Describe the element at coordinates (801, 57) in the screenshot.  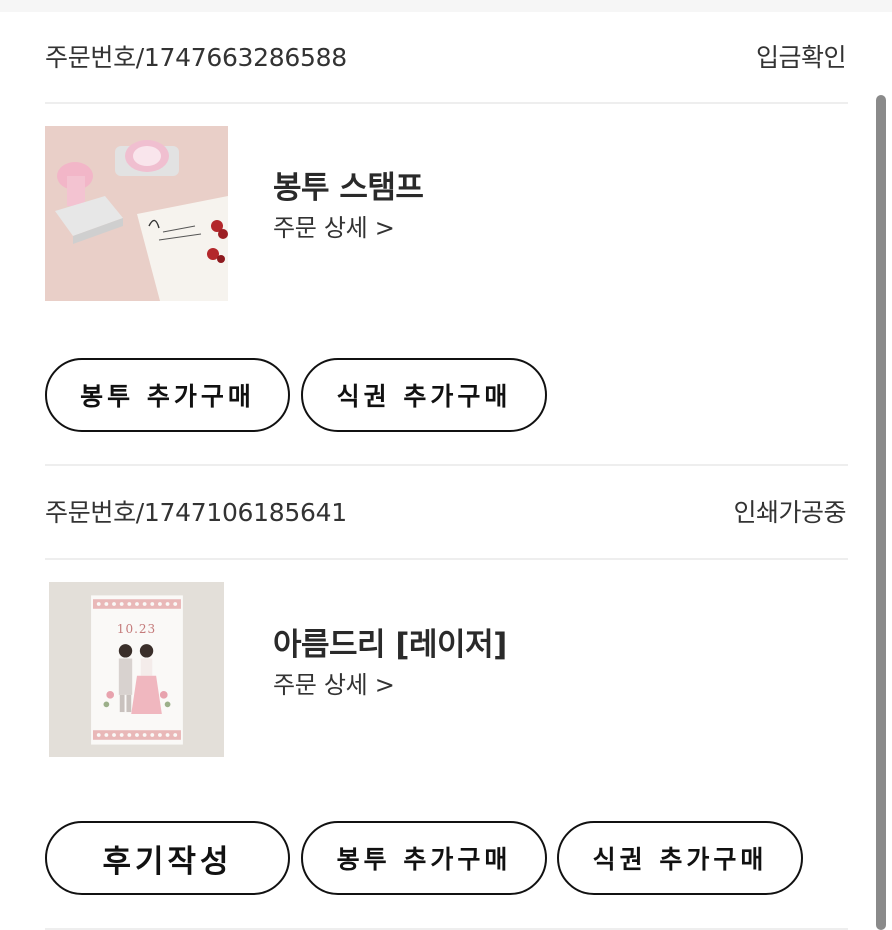
I see `order-status: 입금확인` at that location.